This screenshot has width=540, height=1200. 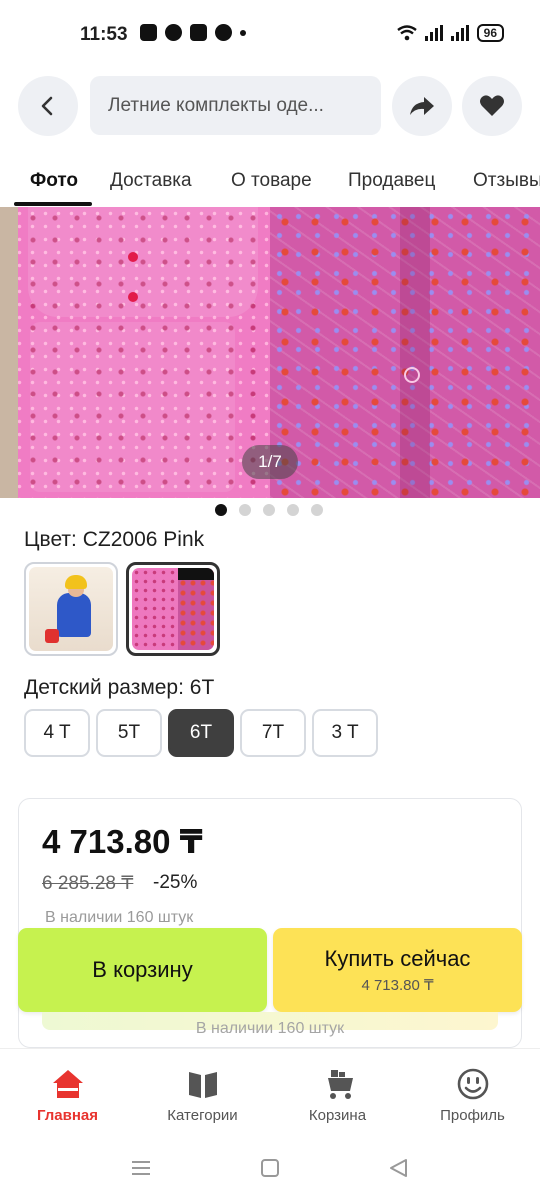 I want to click on size-option-3t: 3 T, so click(x=345, y=733).